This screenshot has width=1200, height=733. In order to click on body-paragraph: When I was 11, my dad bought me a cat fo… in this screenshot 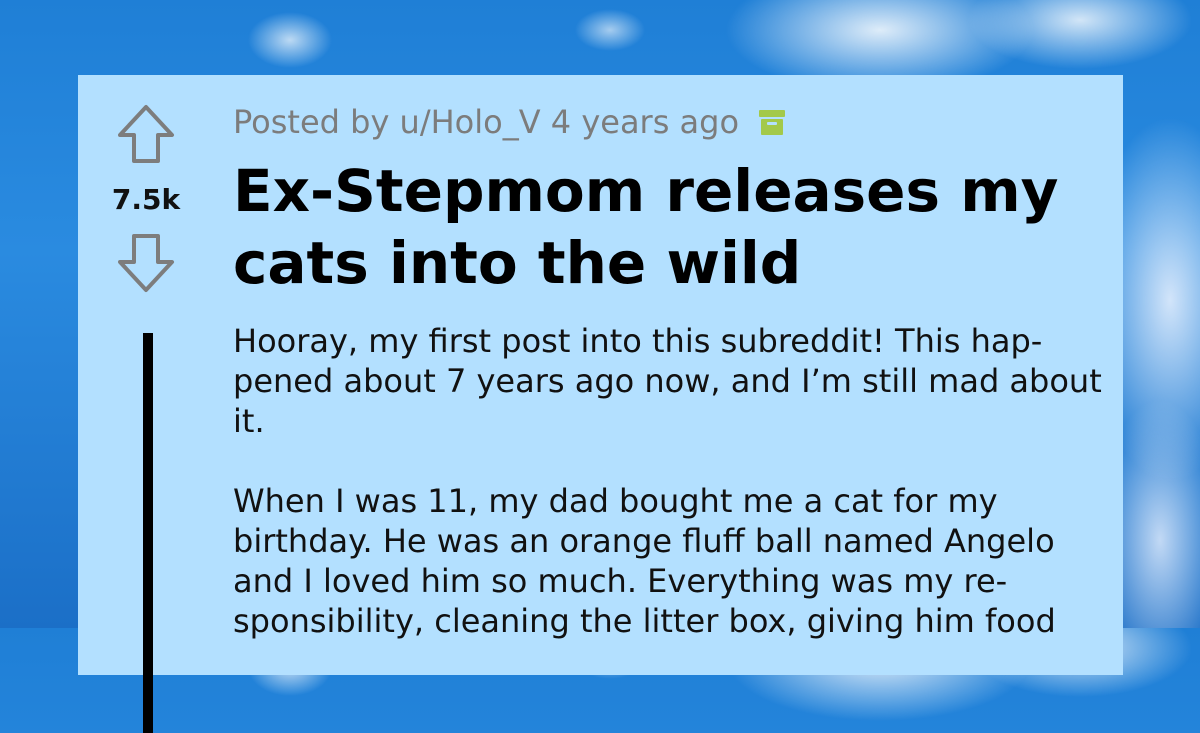, I will do `click(644, 561)`.